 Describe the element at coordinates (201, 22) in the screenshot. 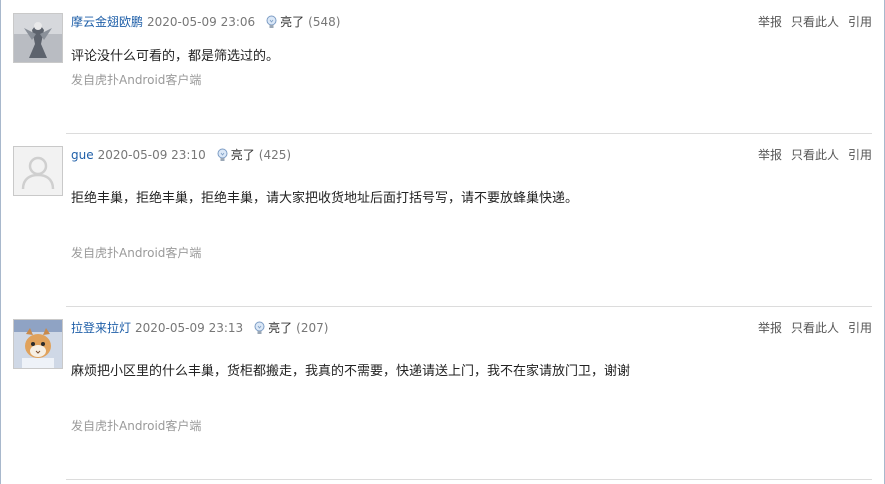

I see `post-time: 2020-05-09 23:06` at that location.